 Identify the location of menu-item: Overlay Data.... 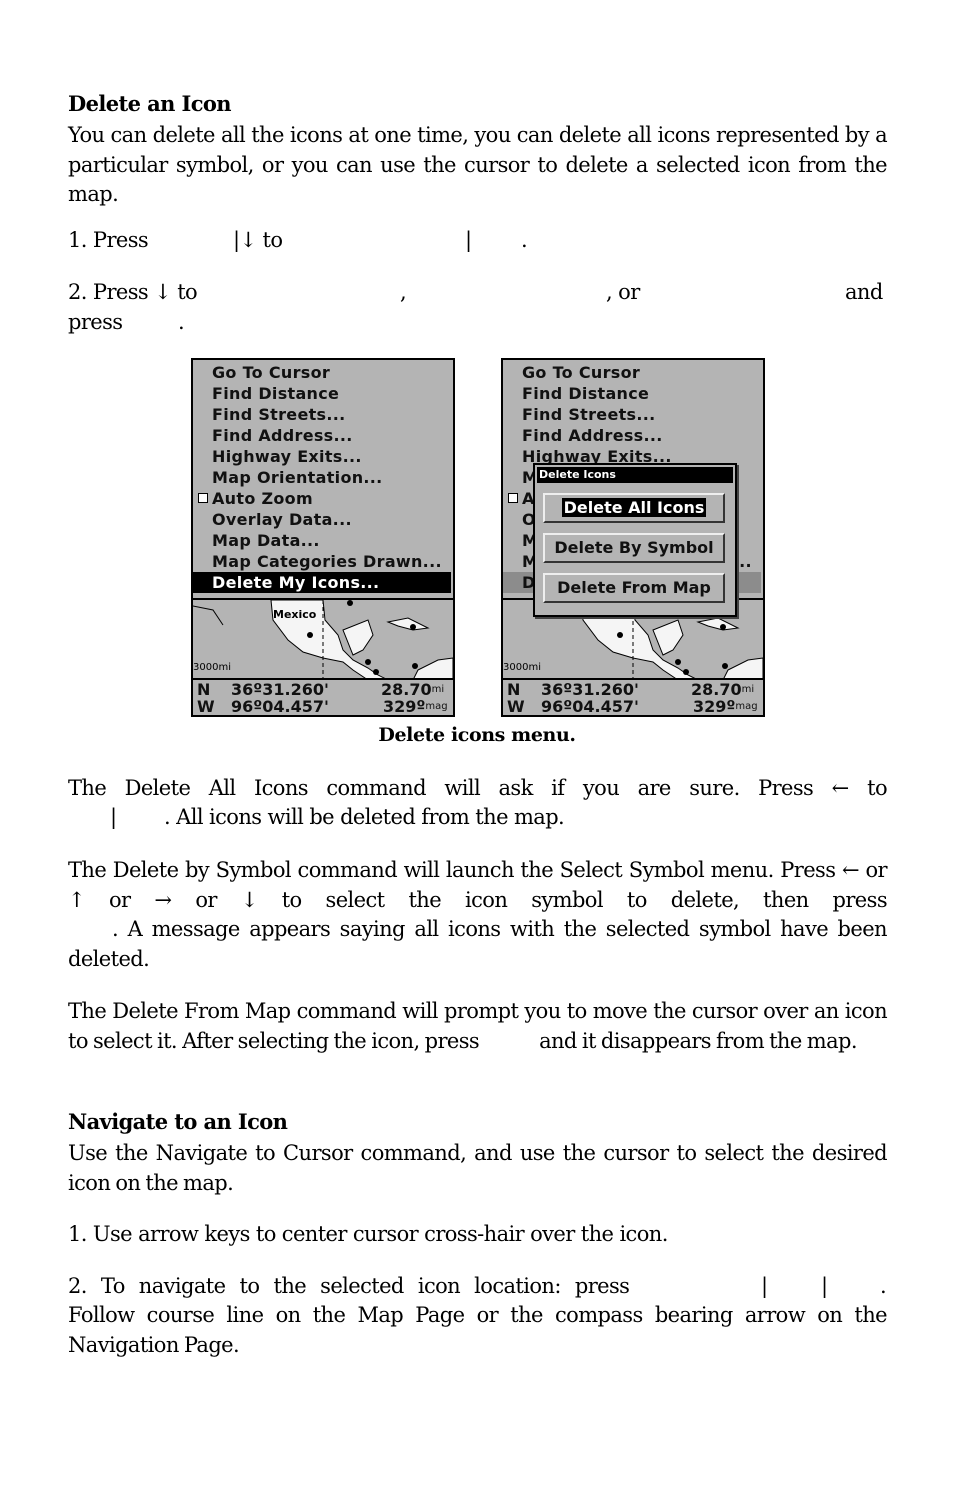
(322, 519).